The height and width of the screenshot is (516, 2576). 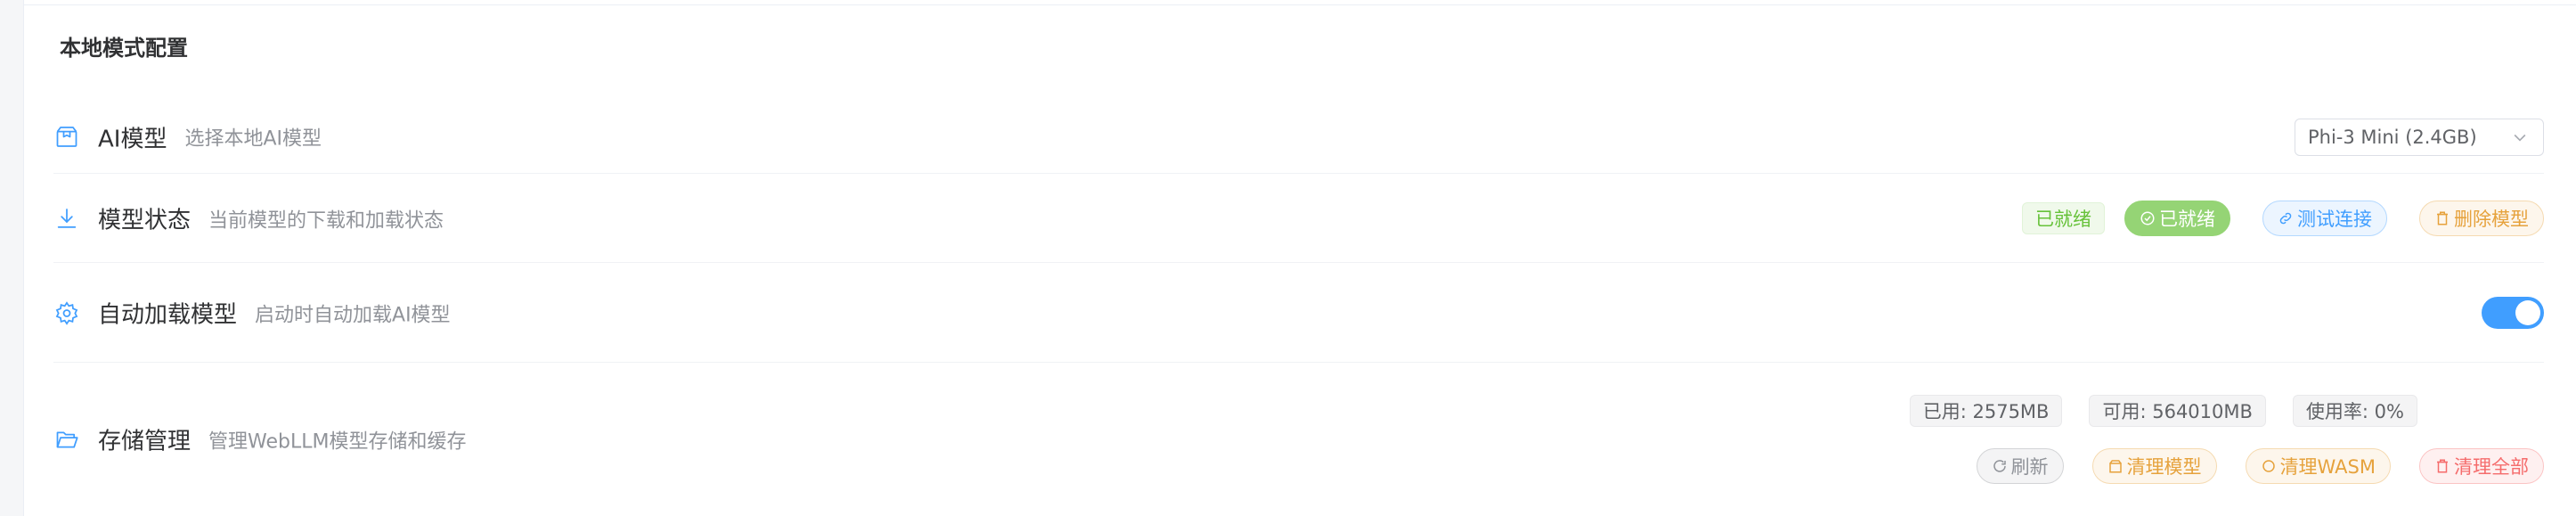 I want to click on refresh-button: 刷新, so click(x=2020, y=466).